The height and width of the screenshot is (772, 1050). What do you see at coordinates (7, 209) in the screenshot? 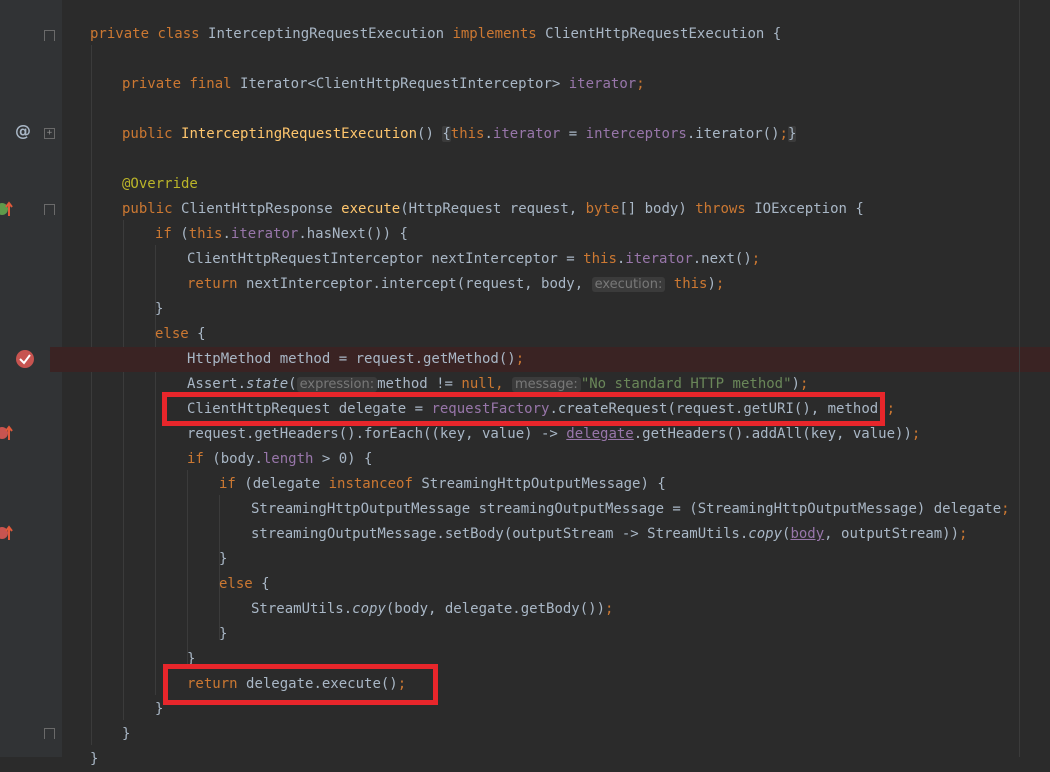
I see `override-method-icon` at bounding box center [7, 209].